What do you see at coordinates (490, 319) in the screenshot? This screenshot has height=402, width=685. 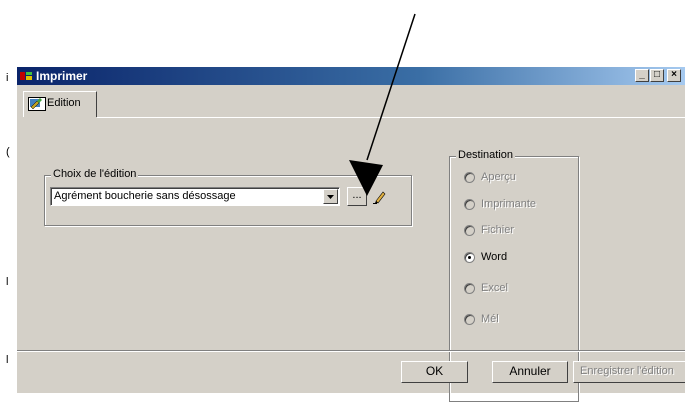 I see `radio-label: Mél` at bounding box center [490, 319].